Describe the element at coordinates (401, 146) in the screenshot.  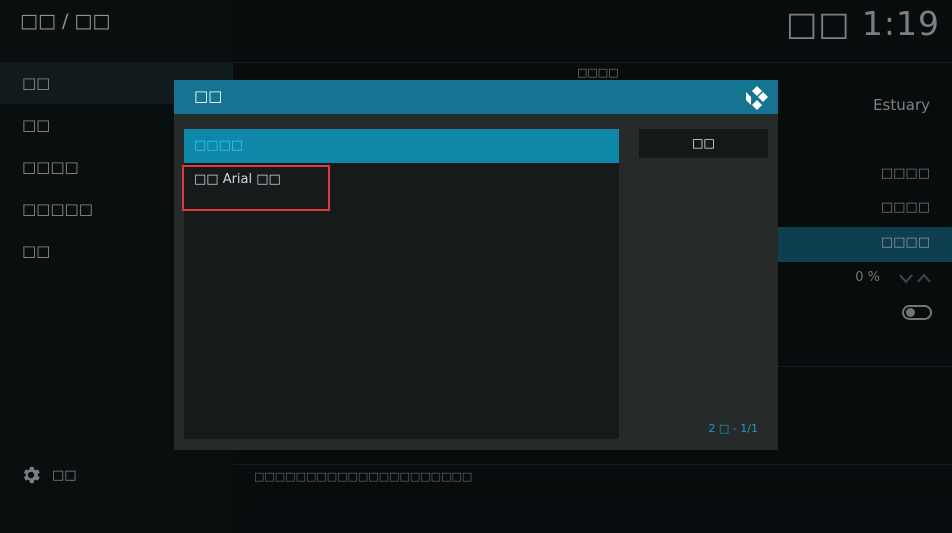
I see `list-item: □□□□` at that location.